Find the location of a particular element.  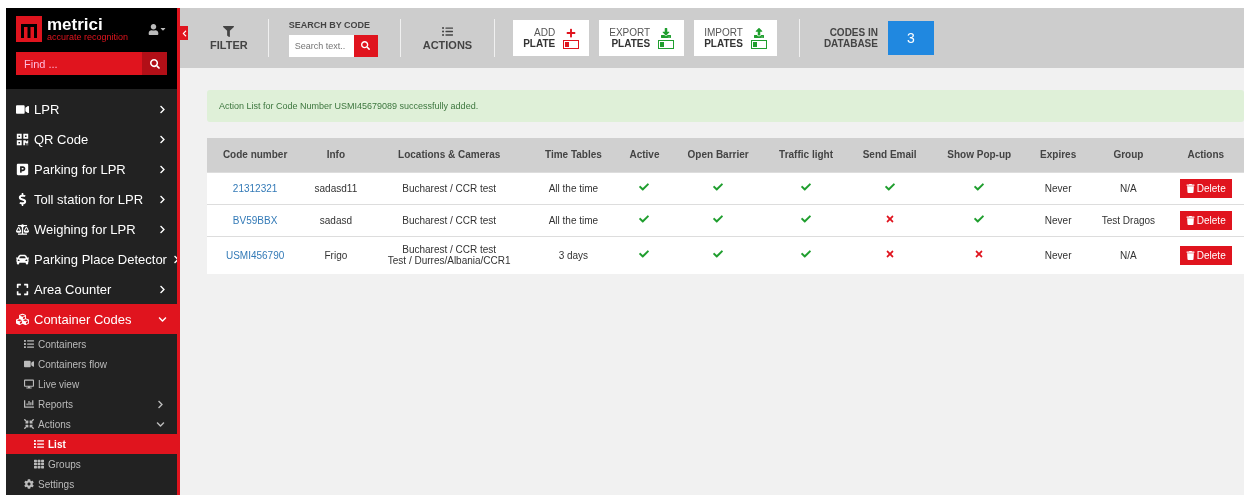

table-cell-text: Test / Durres/Albania/CCR1 is located at coordinates (449, 261).